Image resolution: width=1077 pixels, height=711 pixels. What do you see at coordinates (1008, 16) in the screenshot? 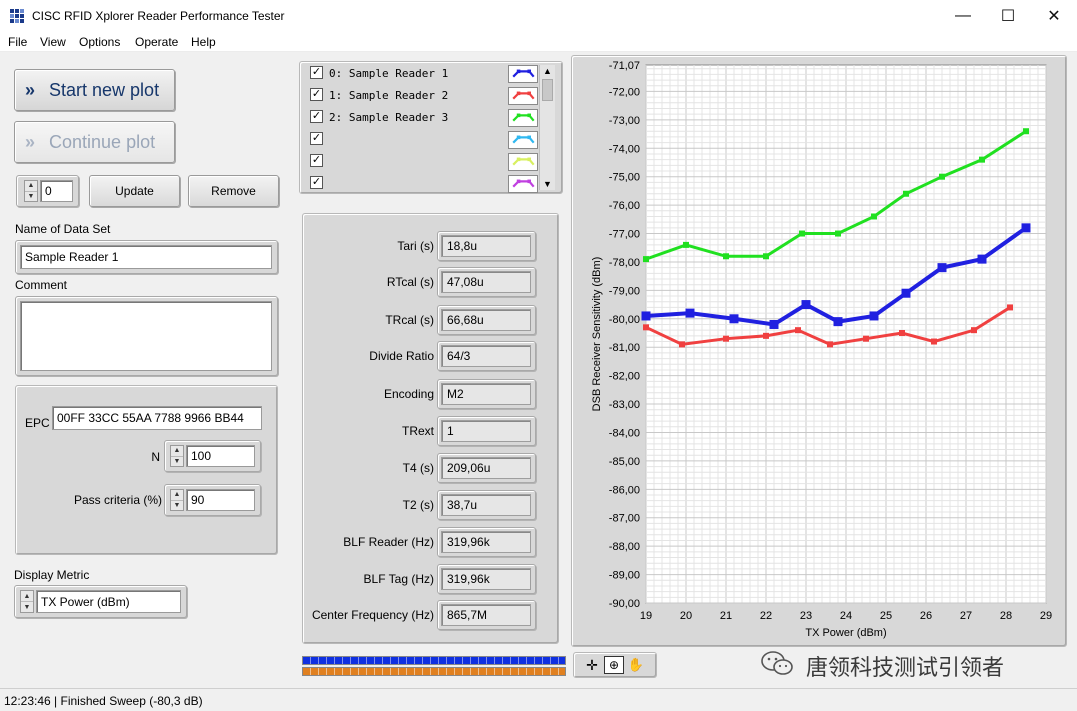
I see `maximize-button: ☐` at bounding box center [1008, 16].